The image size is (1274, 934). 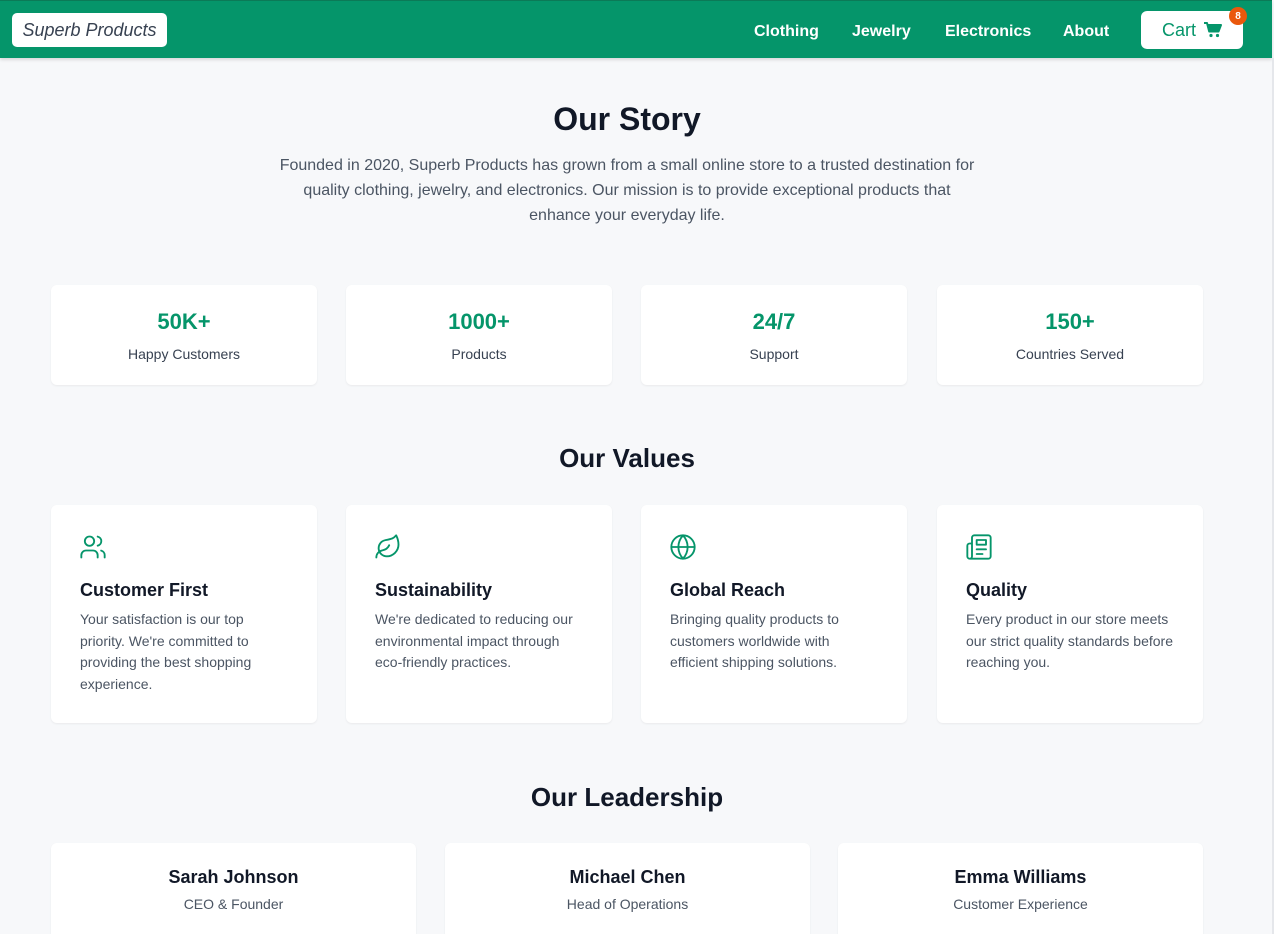 What do you see at coordinates (1238, 16) in the screenshot?
I see `cart-count-badge: 8` at bounding box center [1238, 16].